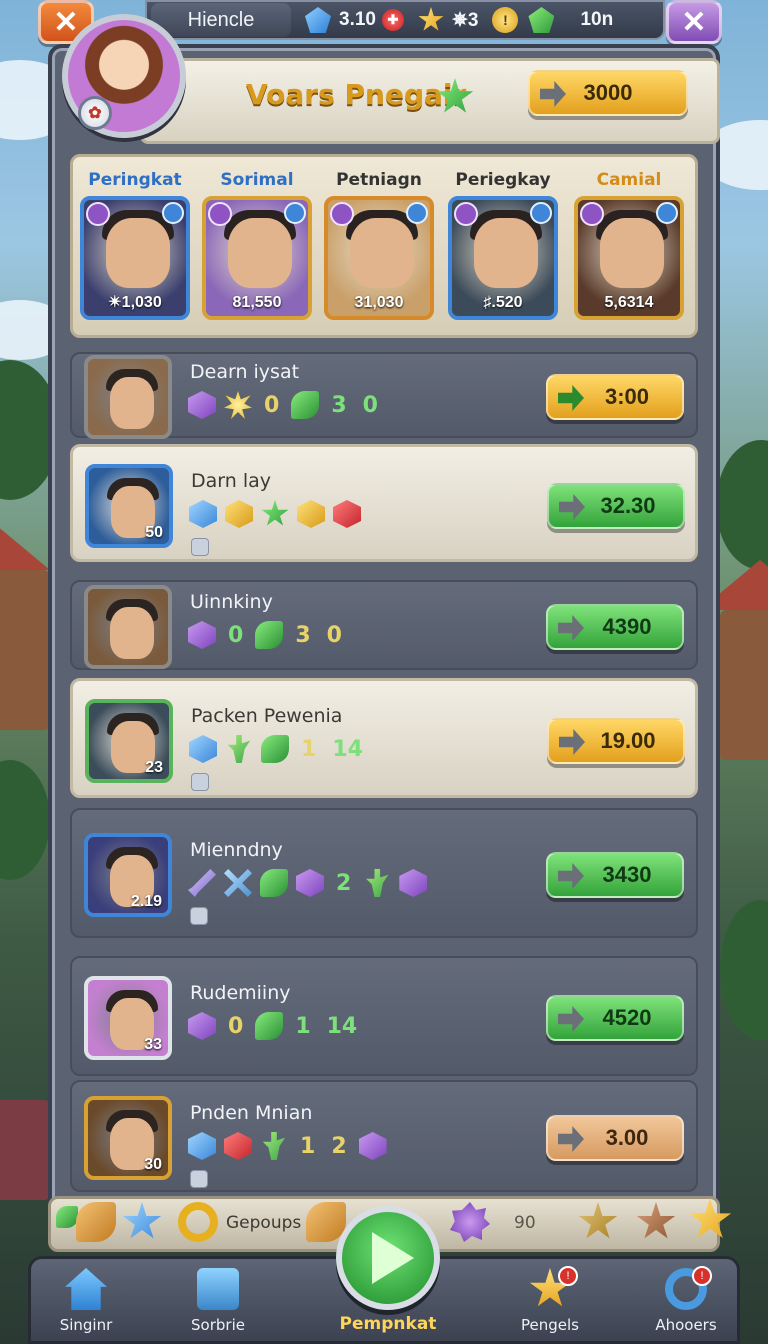 The image size is (768, 1344). What do you see at coordinates (465, 20) in the screenshot?
I see `star-value: ✵3` at bounding box center [465, 20].